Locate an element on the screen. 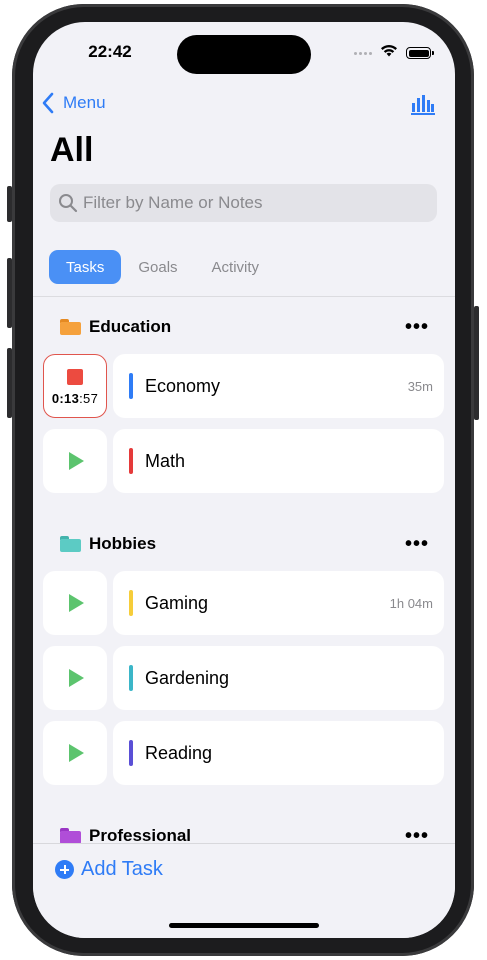  task-name: Gaming is located at coordinates (177, 602).